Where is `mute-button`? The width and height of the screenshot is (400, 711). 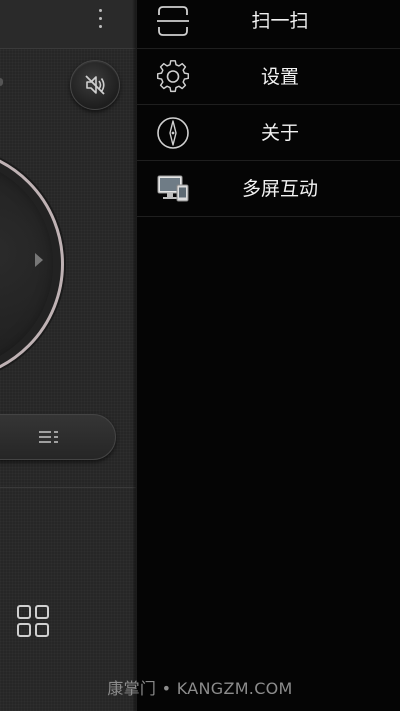
mute-button is located at coordinates (95, 85).